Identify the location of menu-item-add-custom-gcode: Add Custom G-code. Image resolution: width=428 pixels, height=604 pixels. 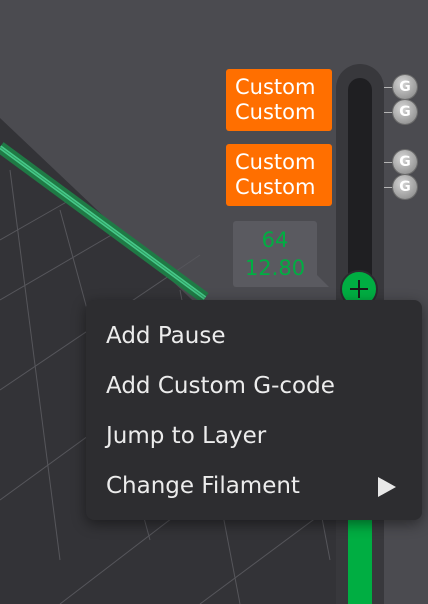
(254, 386).